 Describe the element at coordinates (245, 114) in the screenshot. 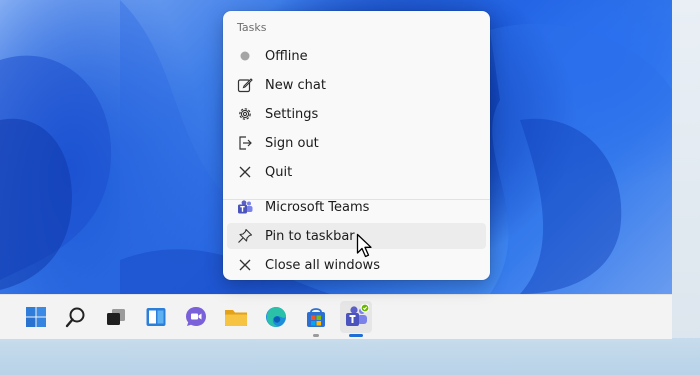

I see `gear-icon` at that location.